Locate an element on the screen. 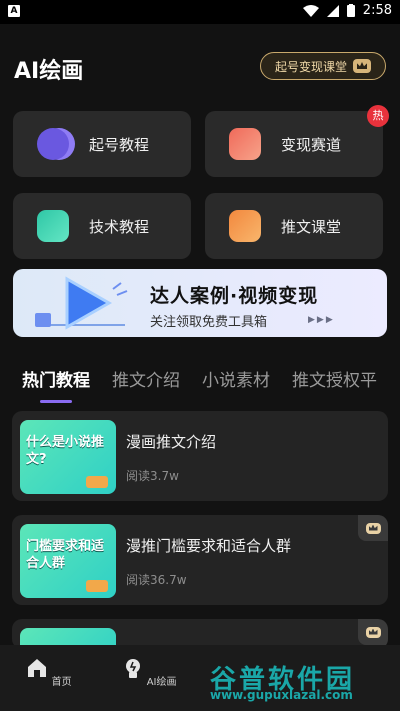 Image resolution: width=400 pixels, height=711 pixels. item-thumbnail: 什么是小说推文? is located at coordinates (68, 457).